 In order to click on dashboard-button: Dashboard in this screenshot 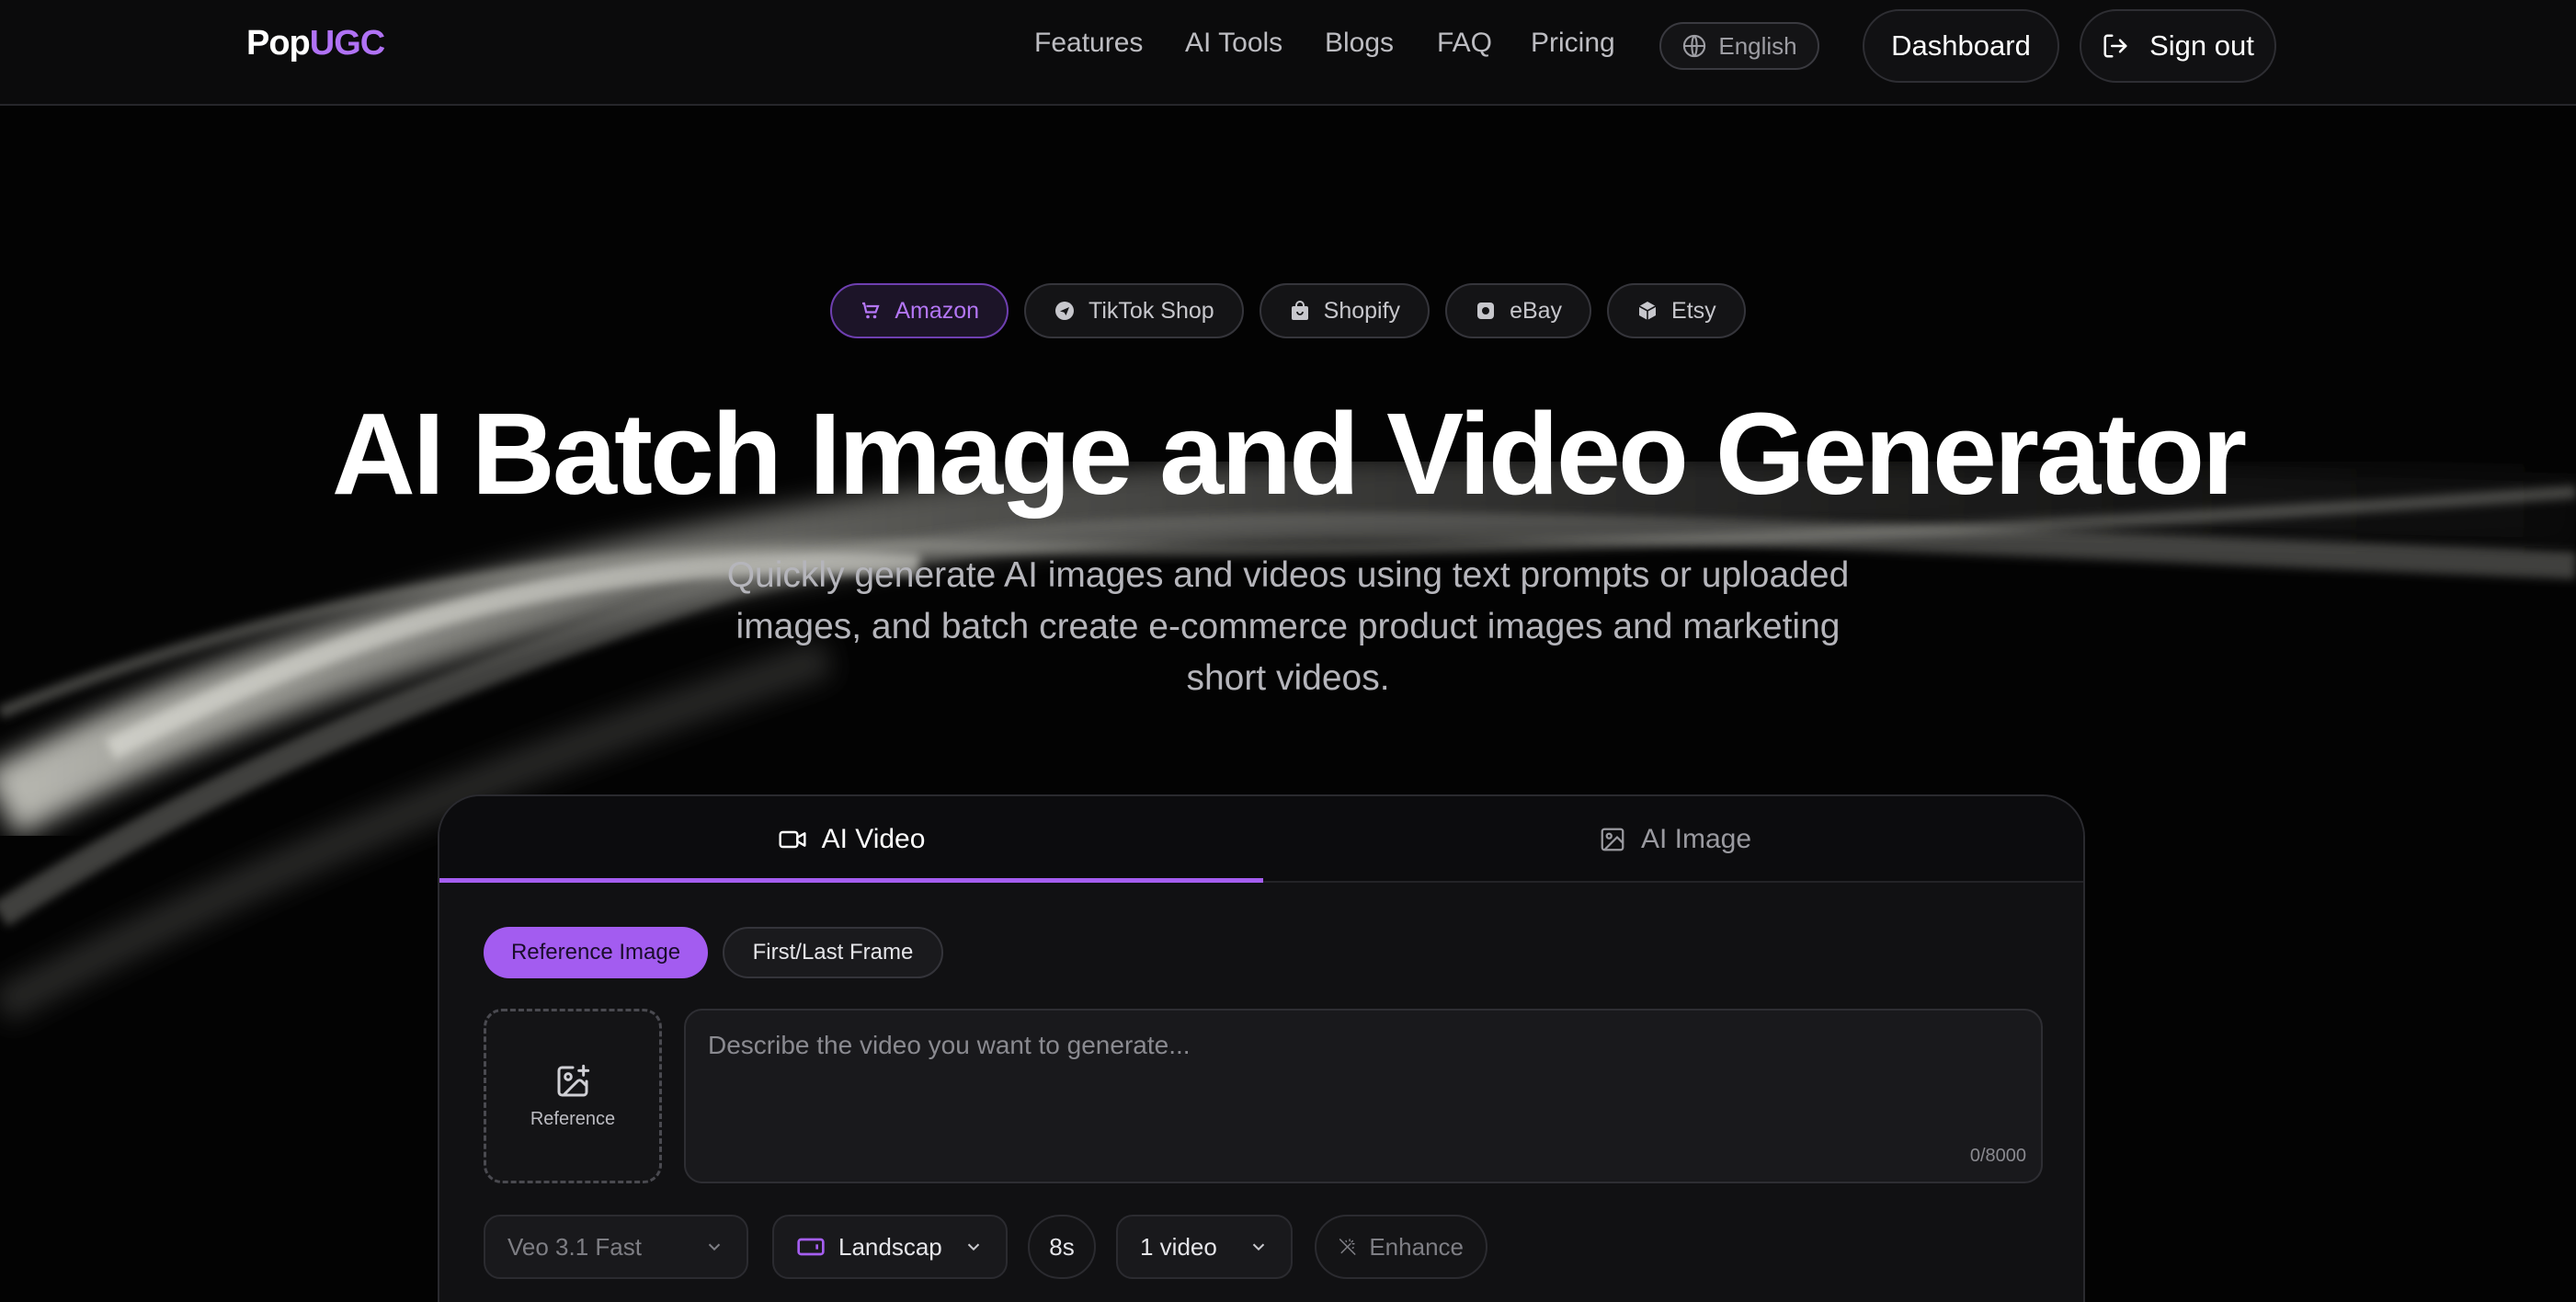, I will do `click(1961, 46)`.